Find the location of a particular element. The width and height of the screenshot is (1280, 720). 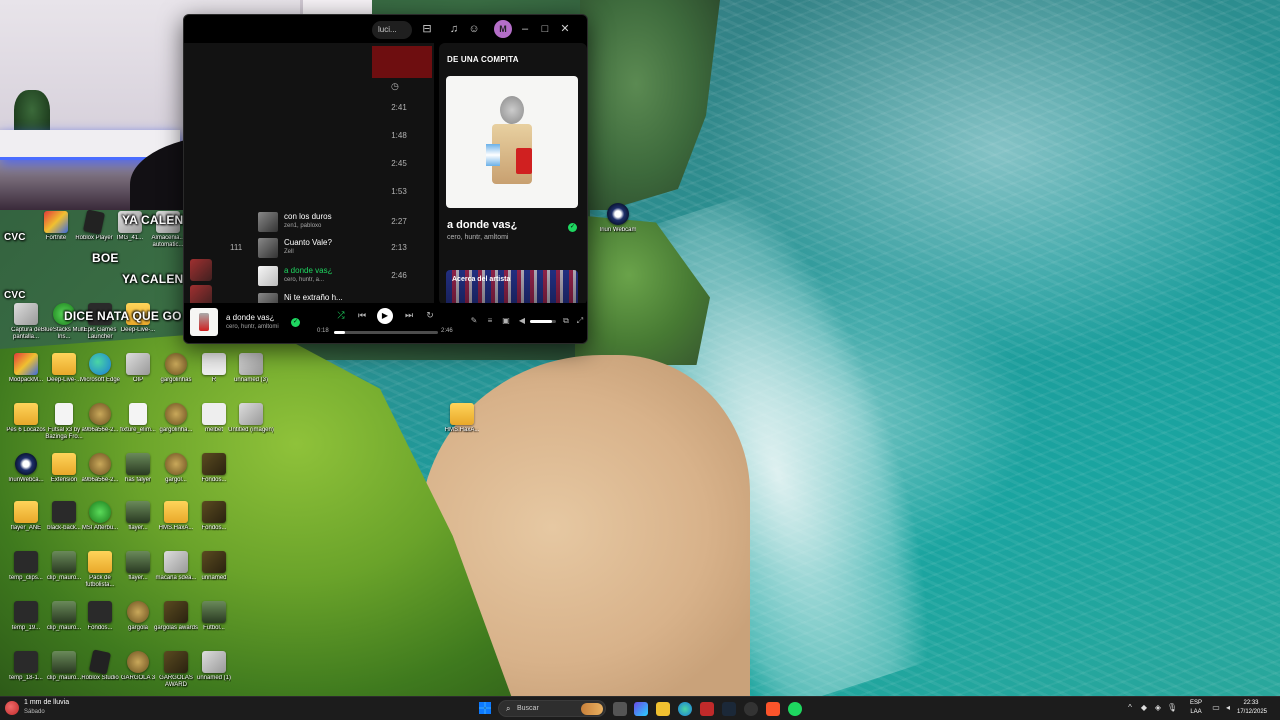

progress-bar is located at coordinates (386, 332).